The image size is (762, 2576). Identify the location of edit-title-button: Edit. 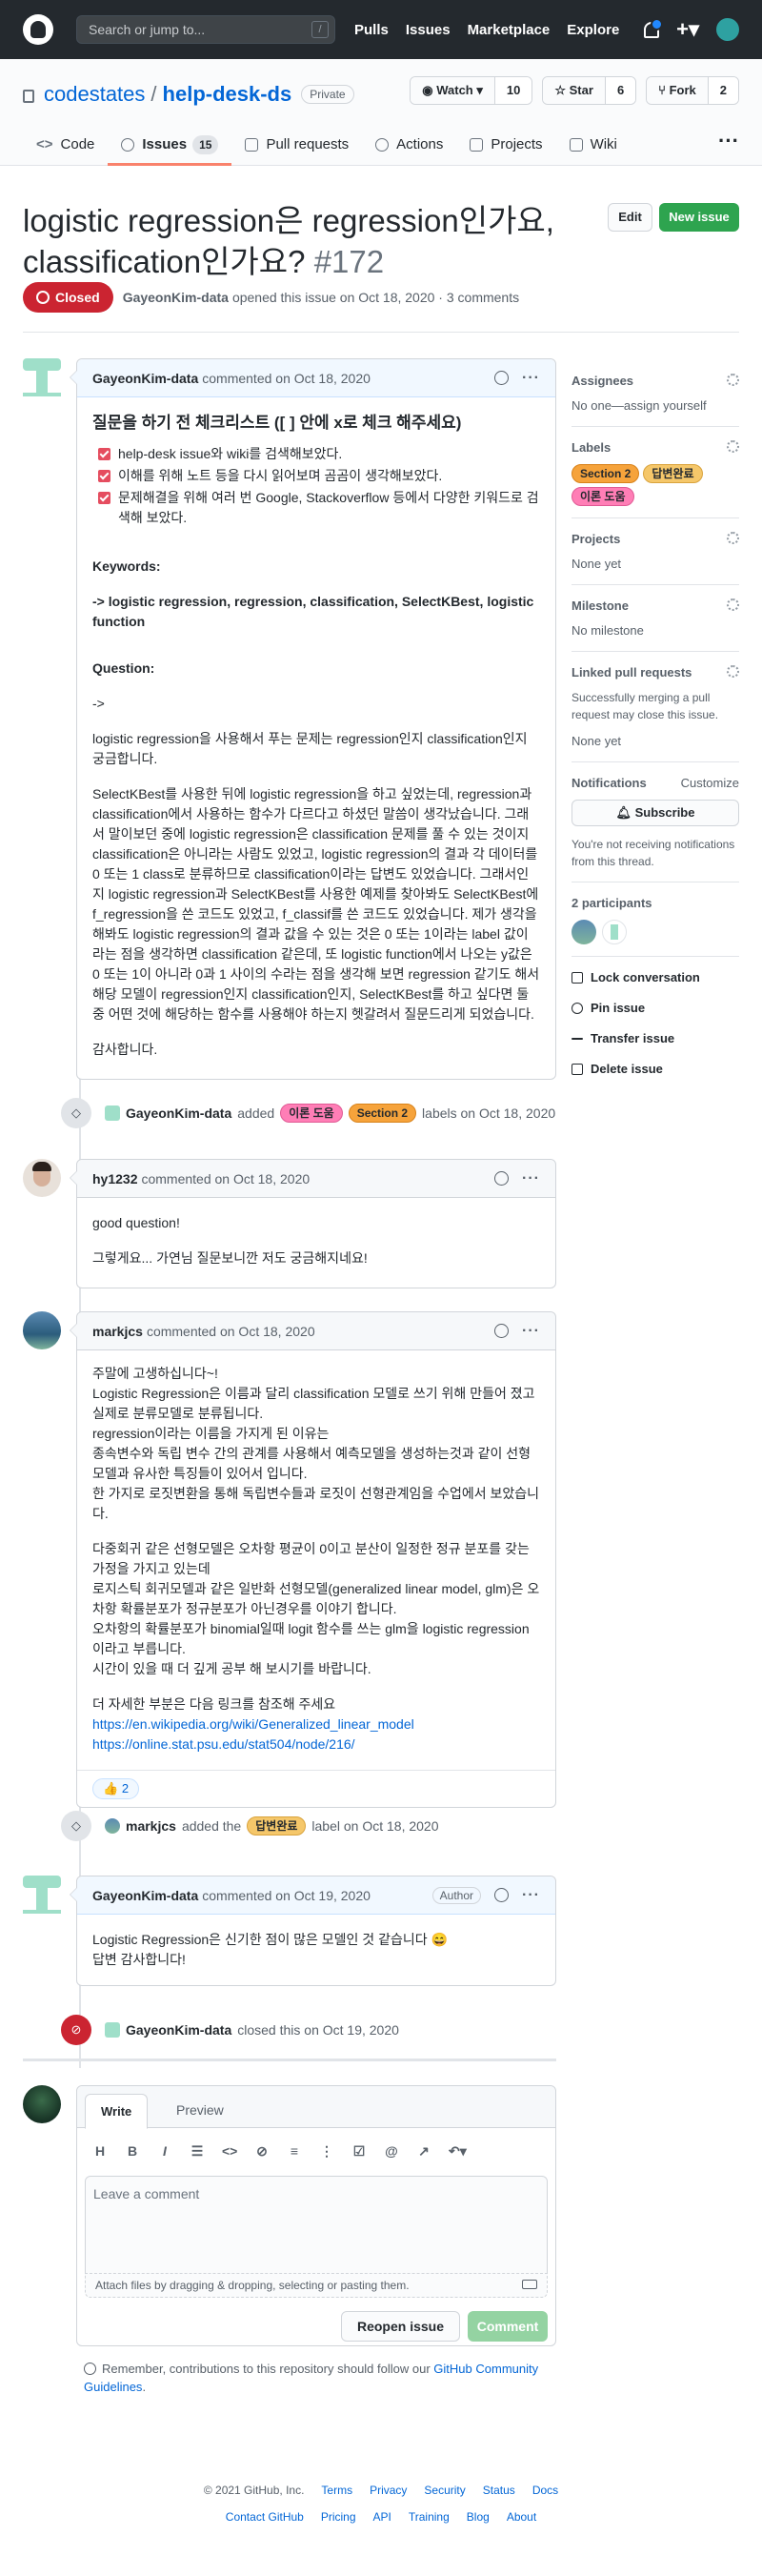
(630, 217).